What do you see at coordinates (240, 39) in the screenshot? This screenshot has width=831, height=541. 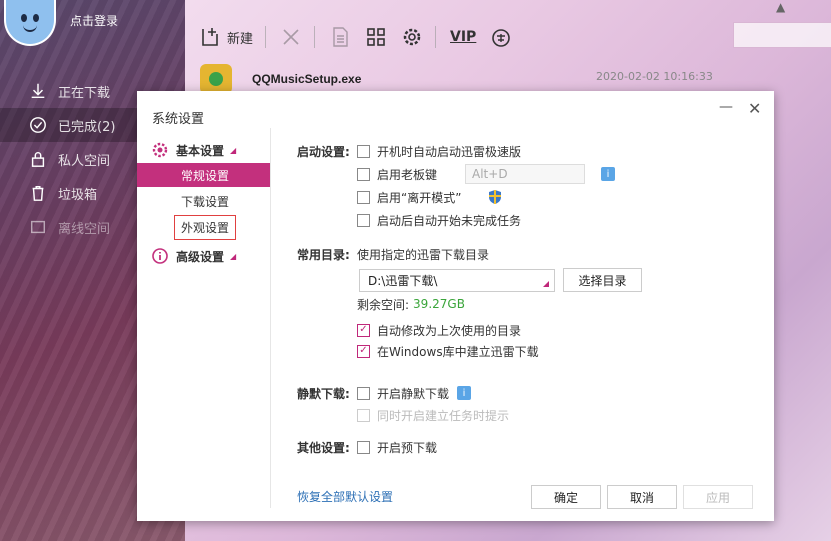 I see `new-task-label: 新建` at bounding box center [240, 39].